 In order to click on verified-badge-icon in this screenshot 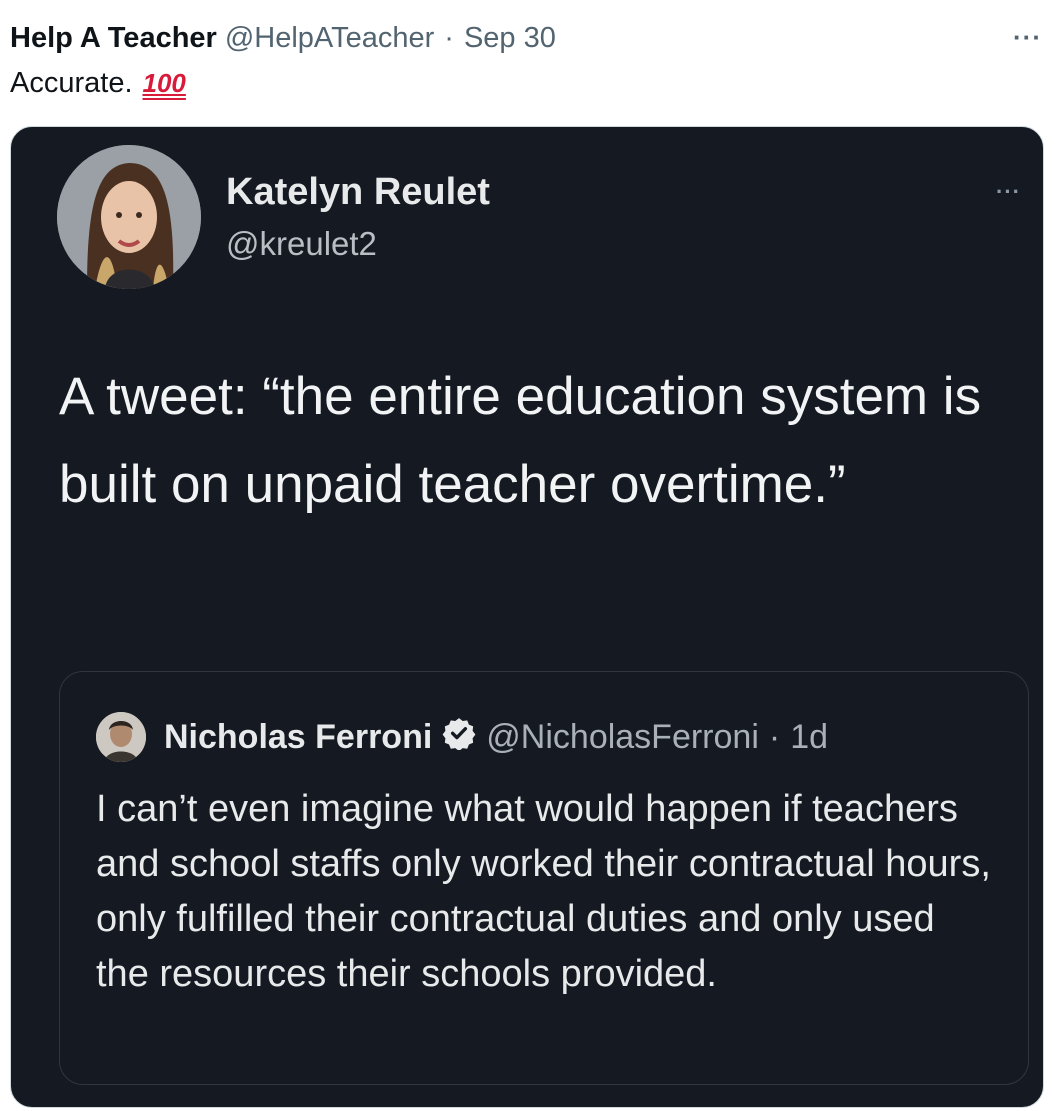, I will do `click(459, 737)`.